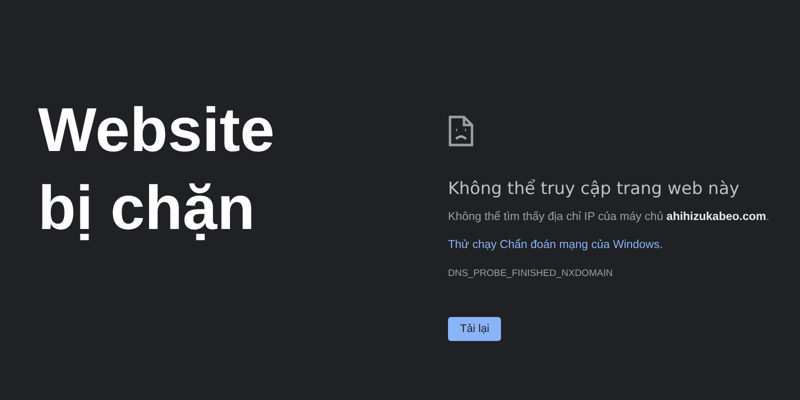  Describe the element at coordinates (594, 189) in the screenshot. I see `error-title: Không thể truy cập trang web này` at that location.